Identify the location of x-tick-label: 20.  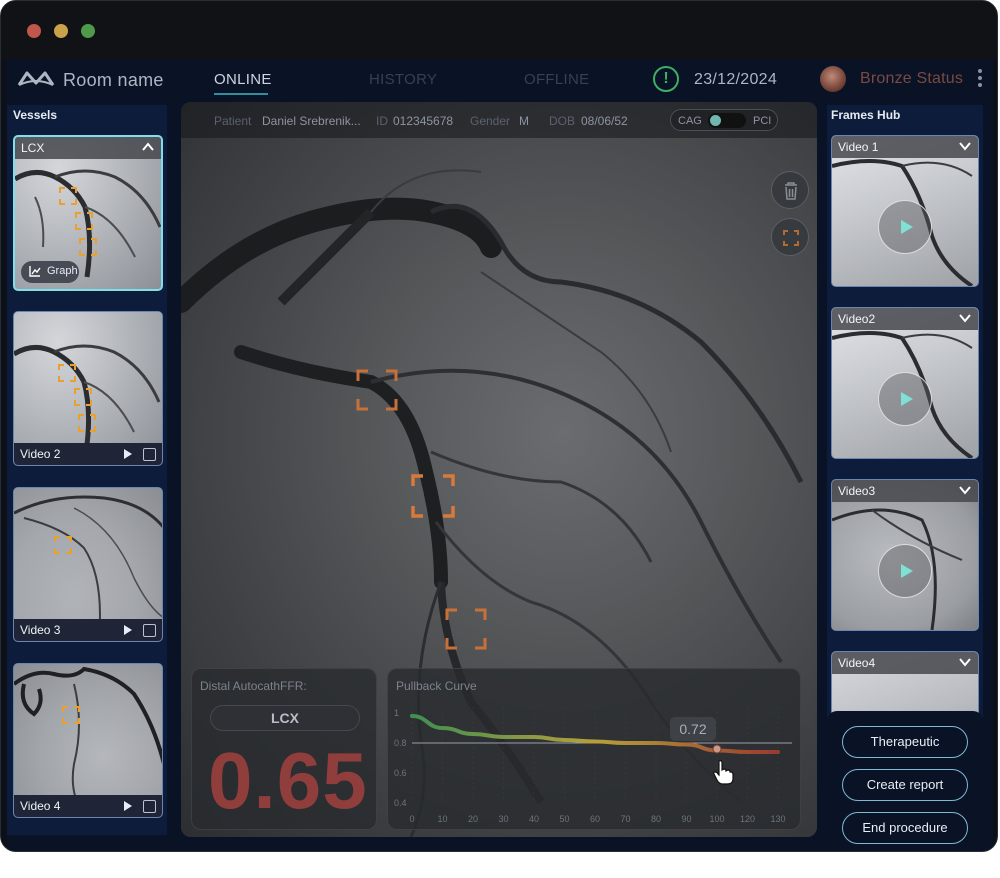
(473, 819).